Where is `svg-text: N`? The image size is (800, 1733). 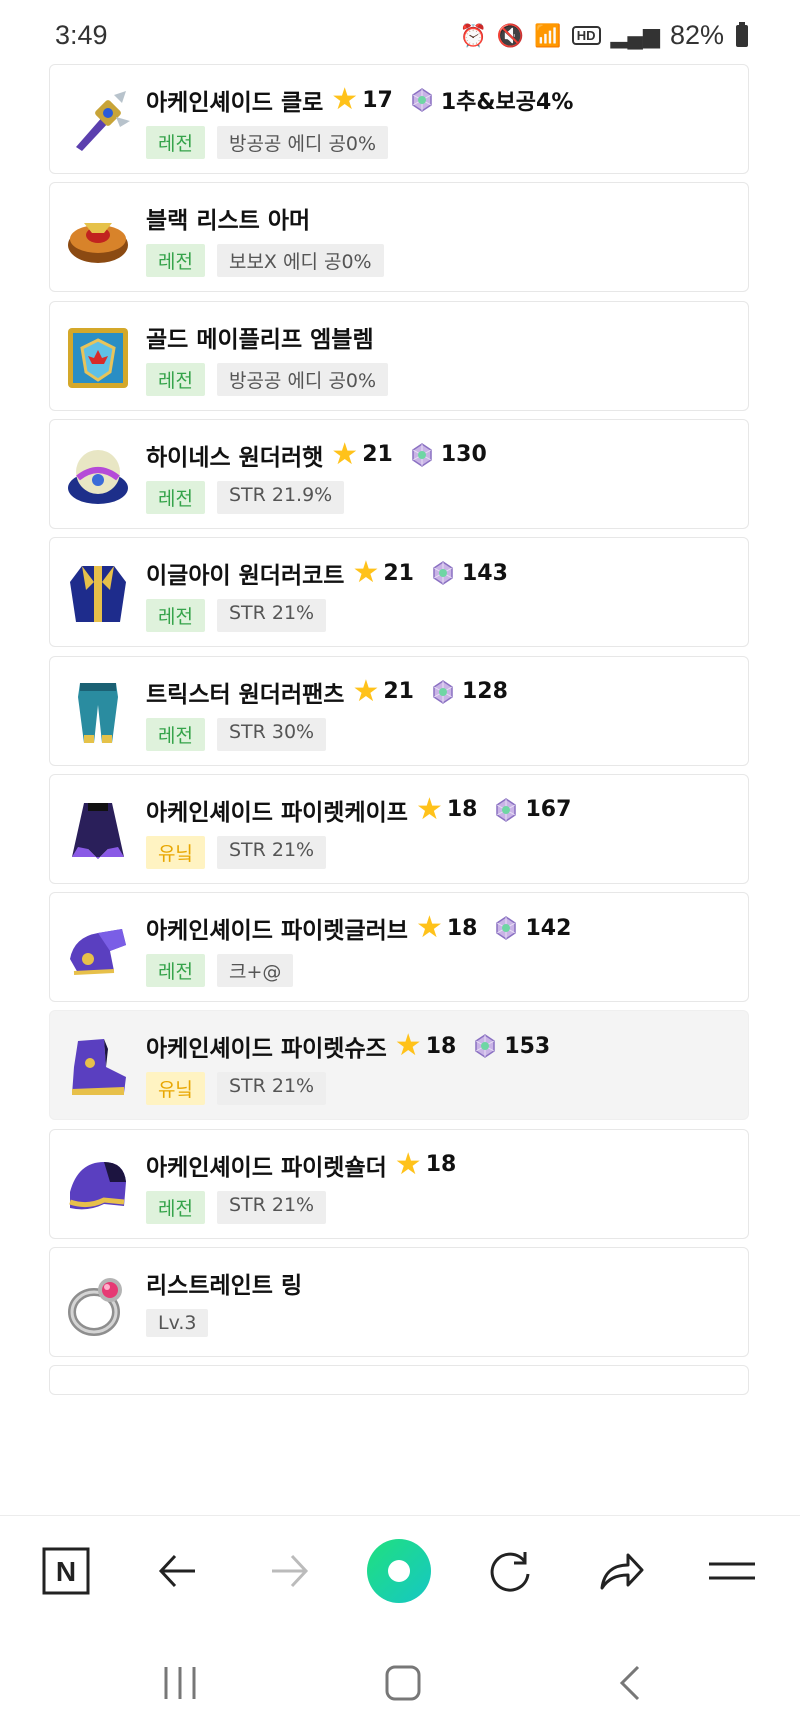
svg-text: N is located at coordinates (66, 1571).